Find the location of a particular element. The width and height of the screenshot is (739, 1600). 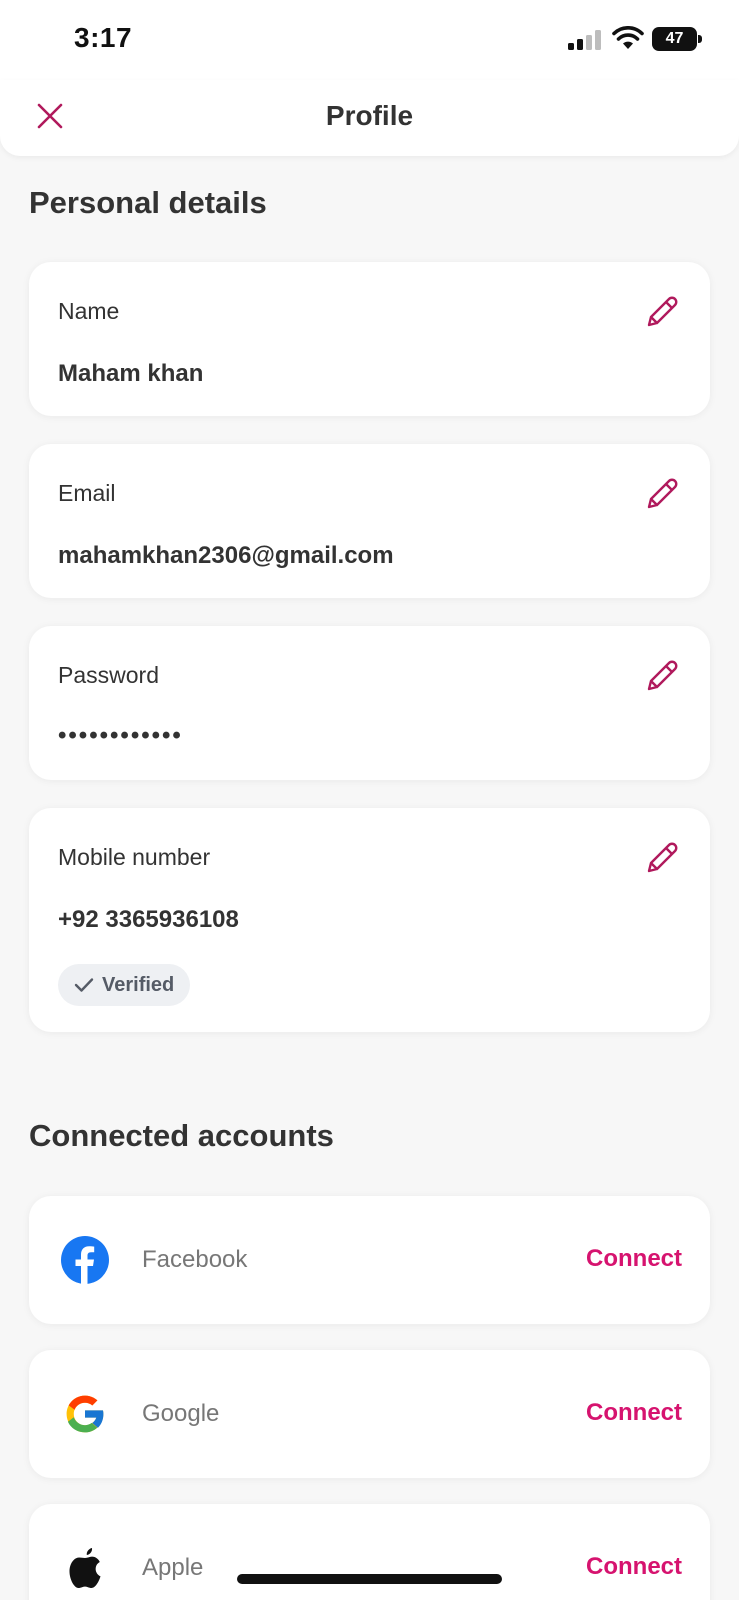

edit-mobile-button is located at coordinates (662, 858).